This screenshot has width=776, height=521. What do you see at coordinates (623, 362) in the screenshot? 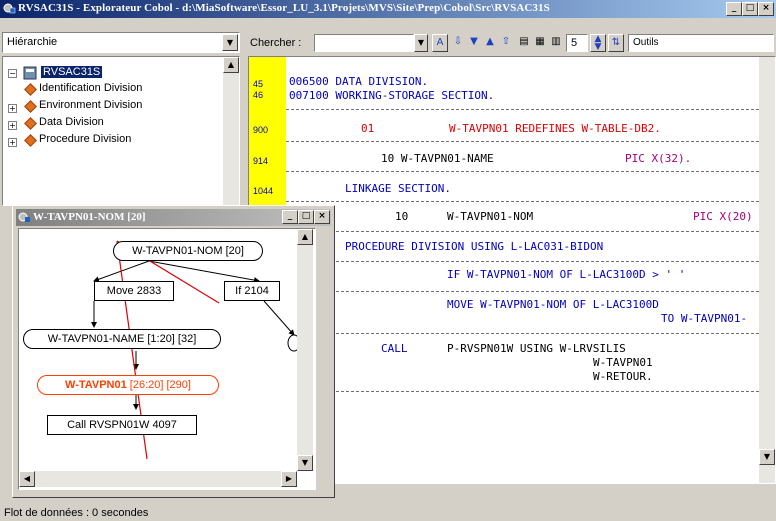
I see `code-line: W-TAVPN01` at bounding box center [623, 362].